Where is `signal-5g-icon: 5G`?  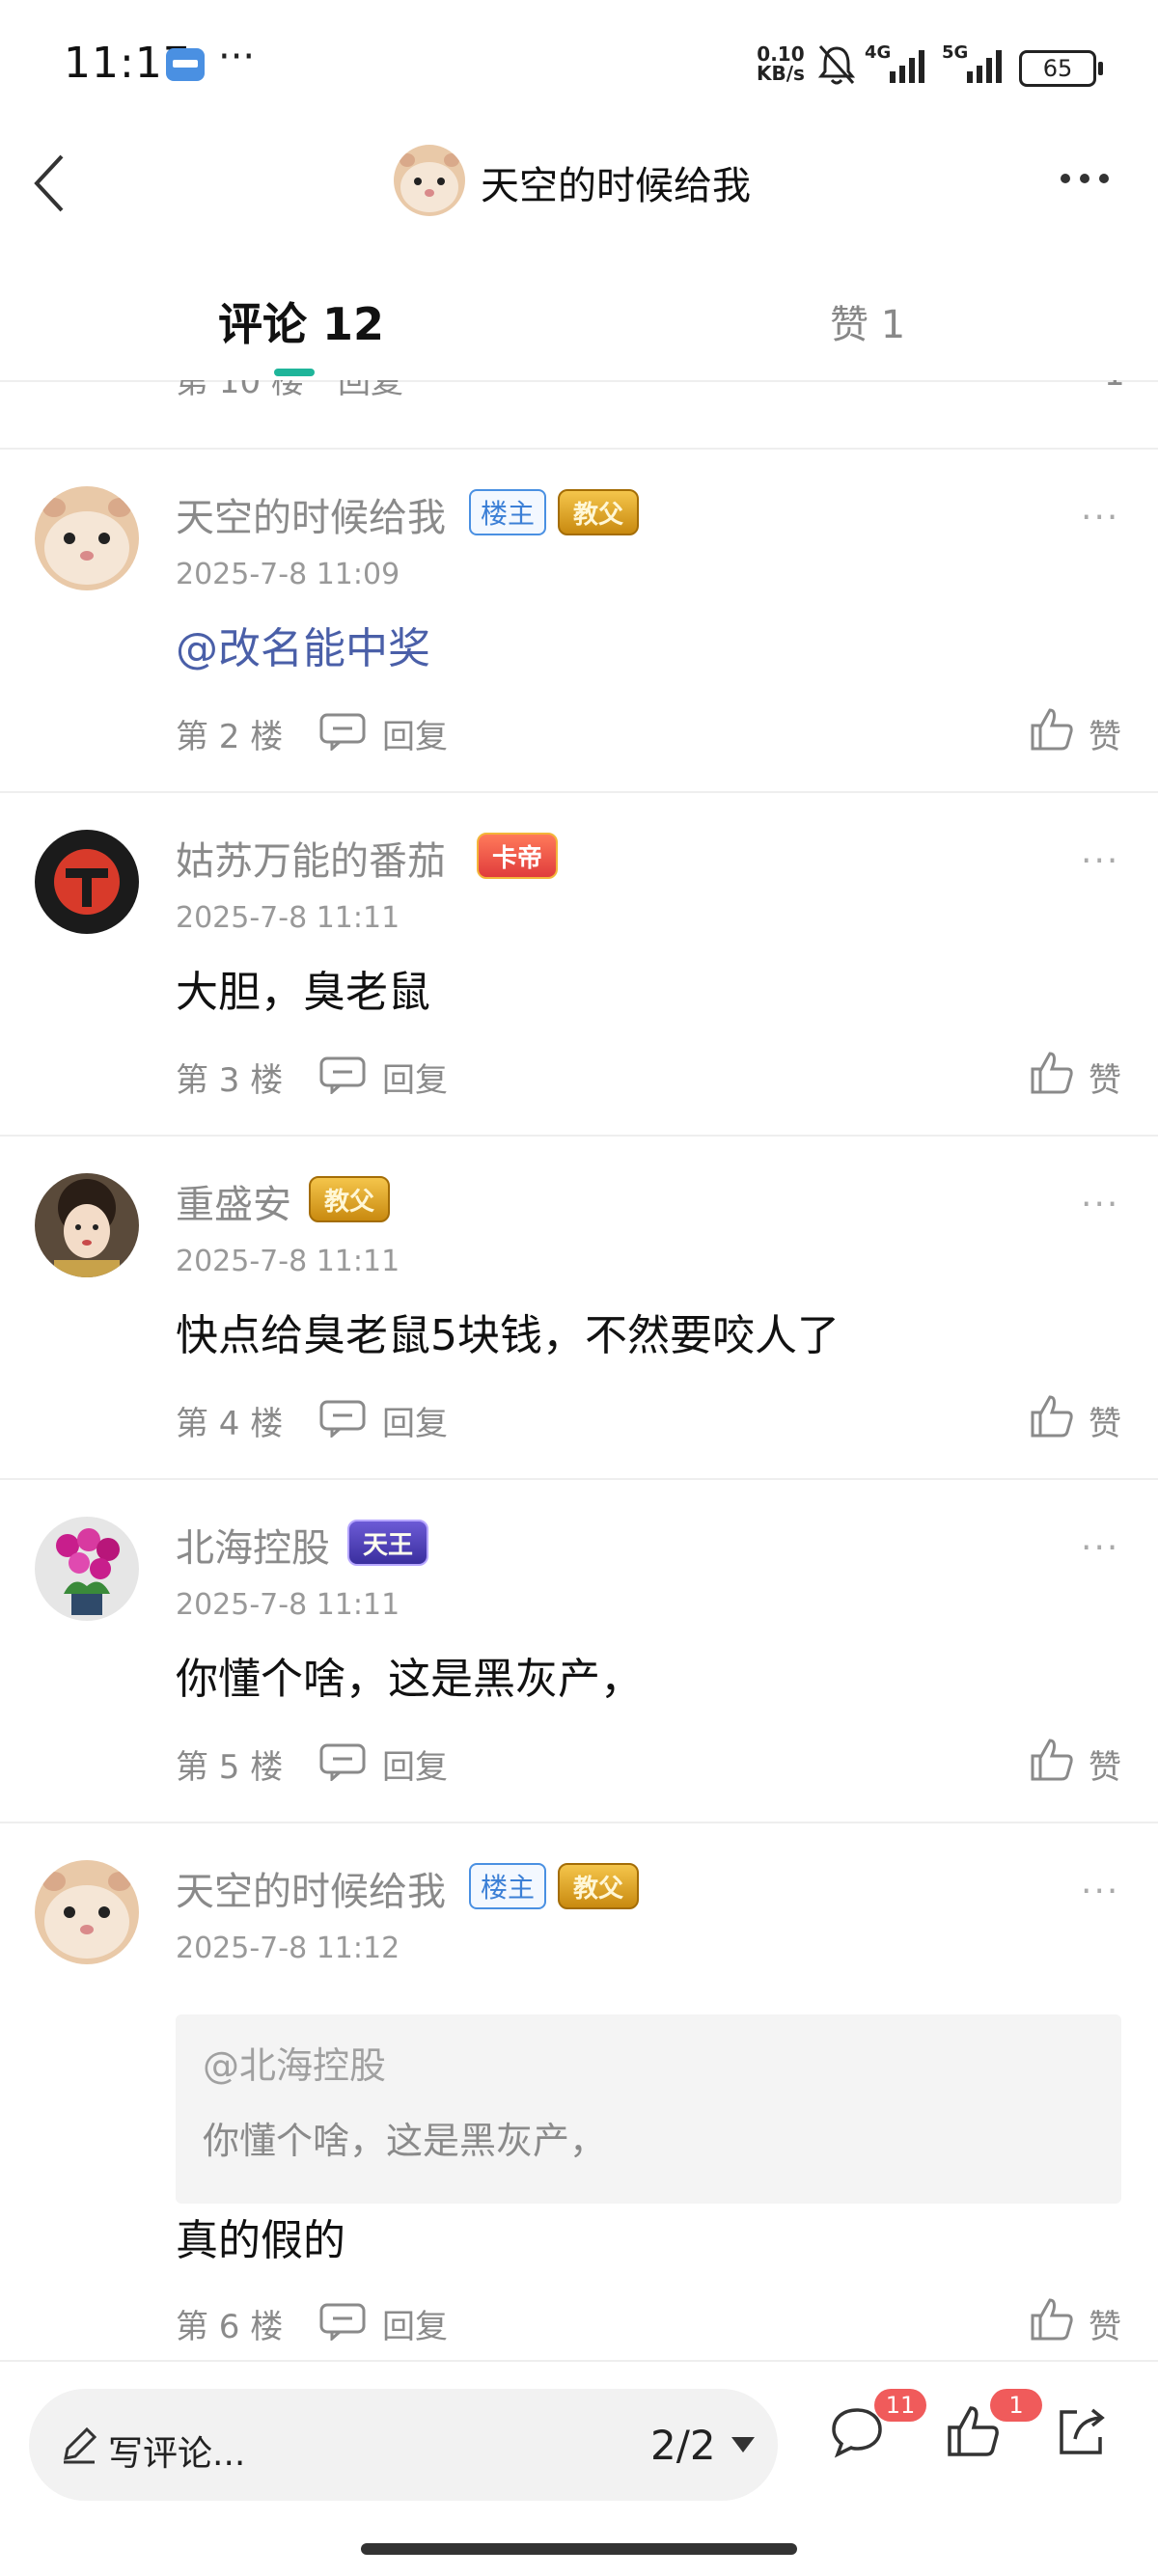
signal-5g-icon: 5G is located at coordinates (972, 63).